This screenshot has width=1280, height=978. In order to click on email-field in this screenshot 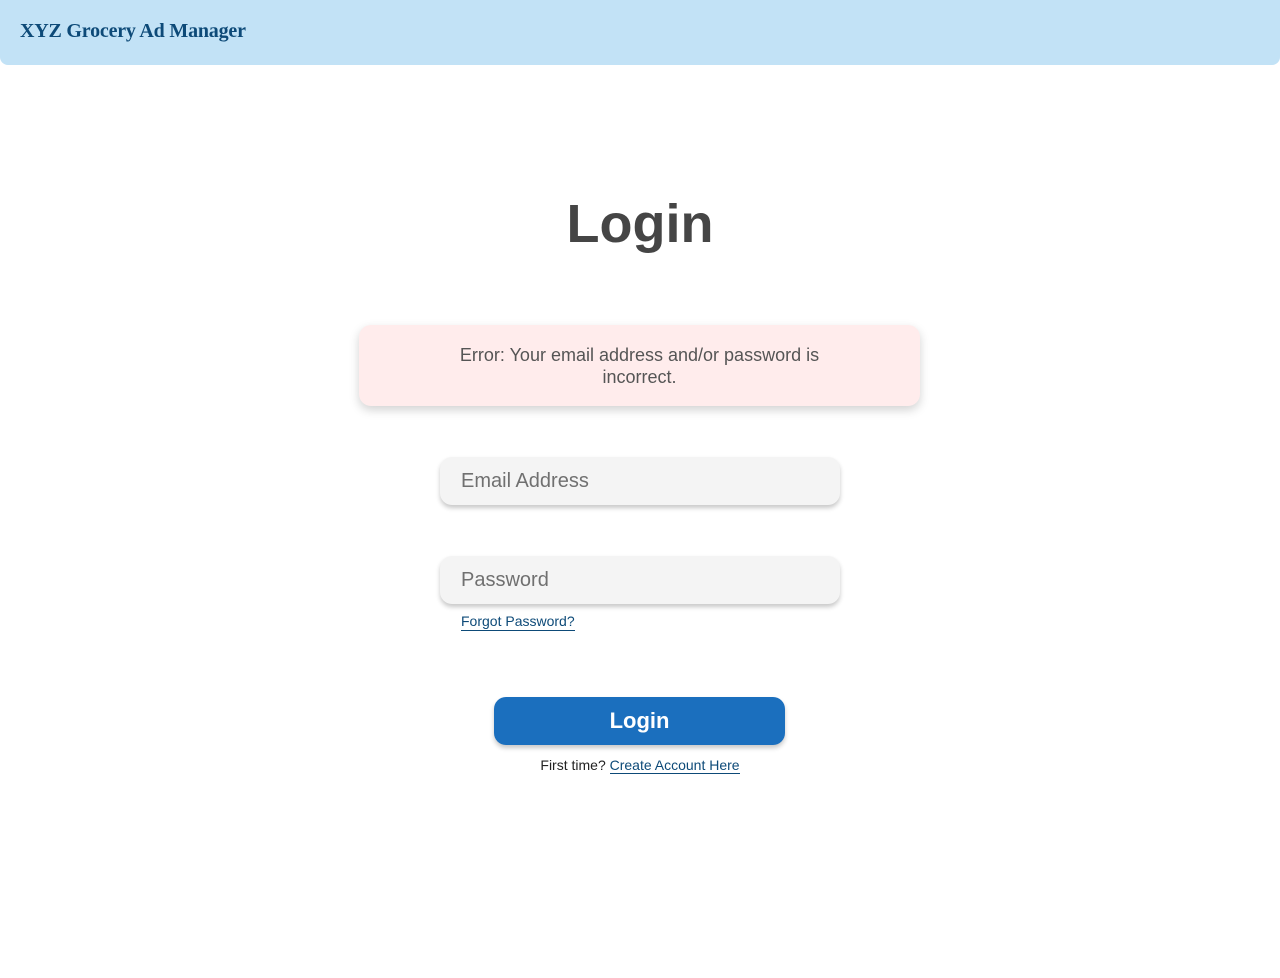, I will do `click(640, 481)`.